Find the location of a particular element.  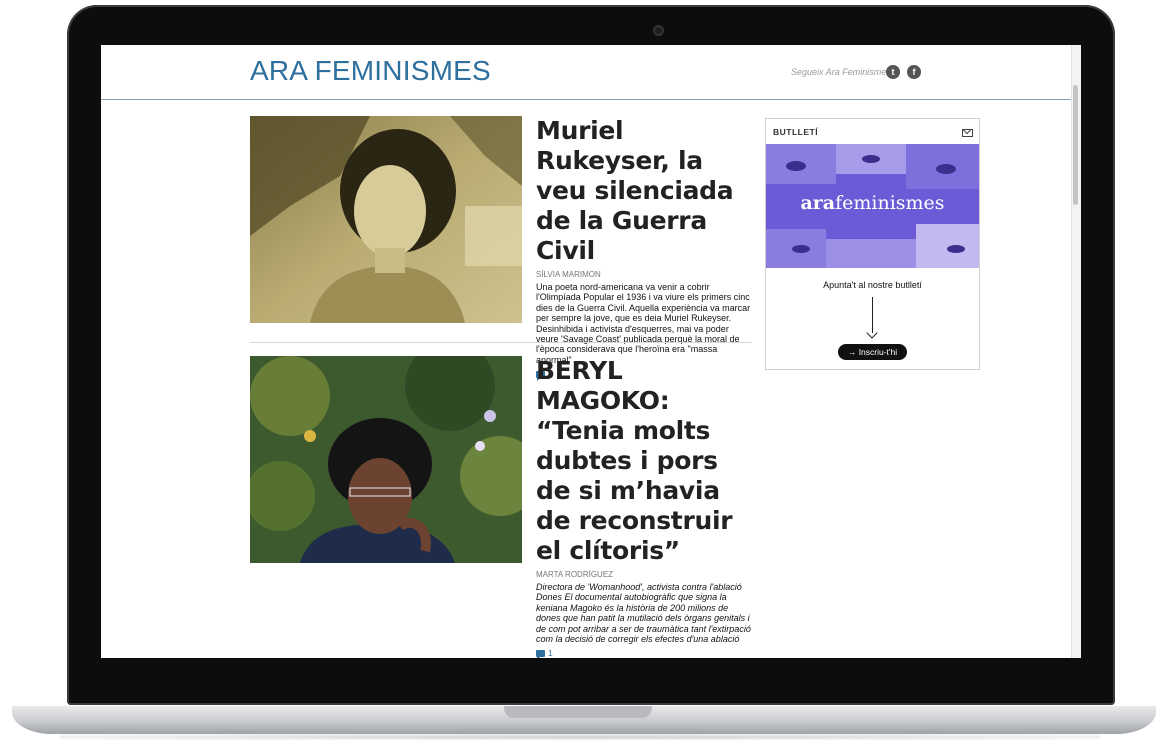

camera-icon is located at coordinates (658, 30).